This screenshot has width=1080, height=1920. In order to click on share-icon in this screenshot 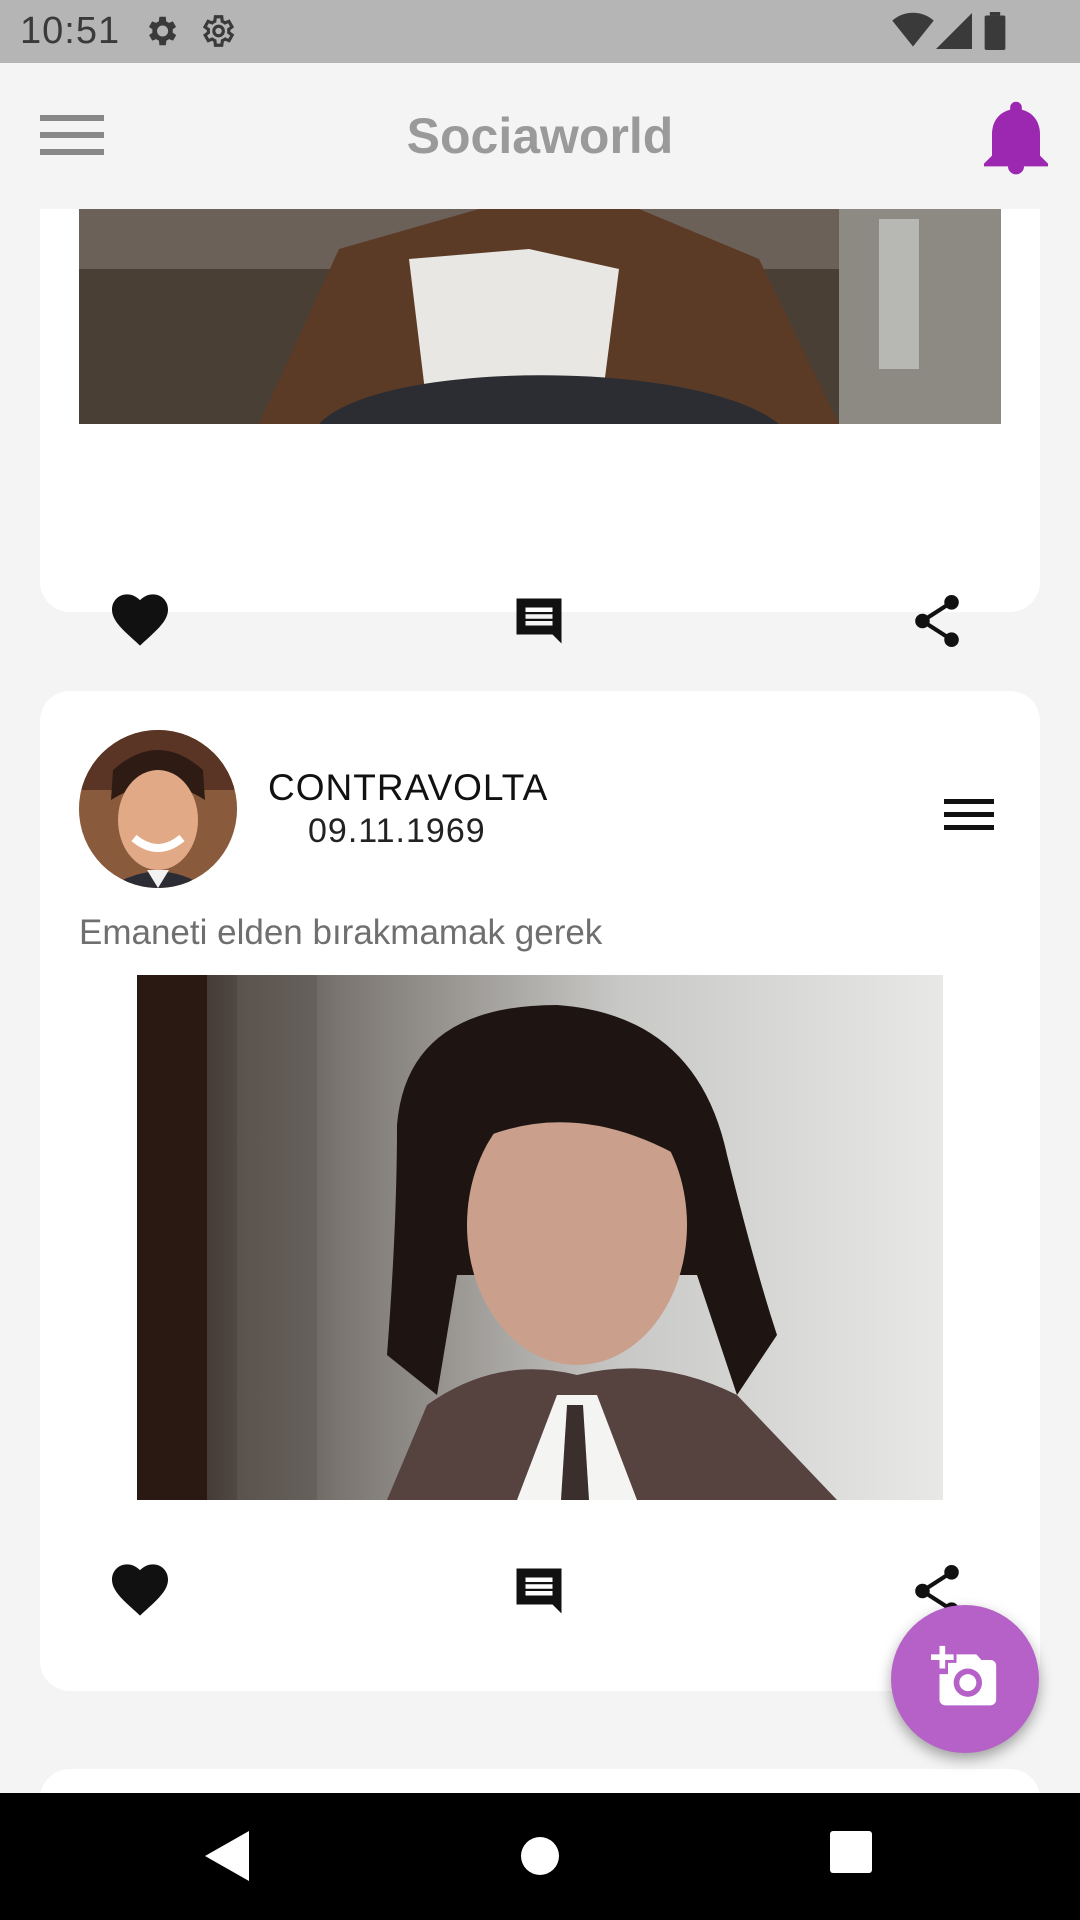, I will do `click(937, 623)`.